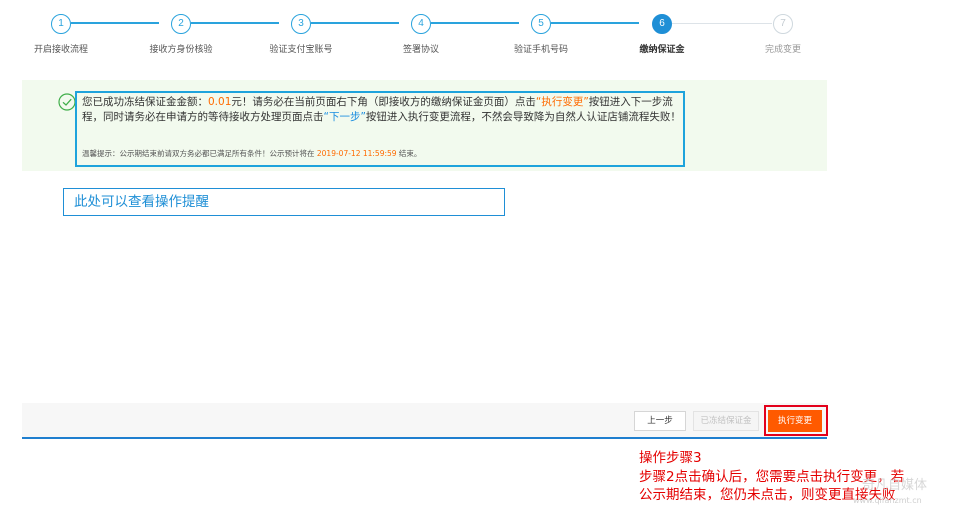 The image size is (962, 516). Describe the element at coordinates (356, 153) in the screenshot. I see `publicity-end-time: 2019-07-12 11:59:59` at that location.